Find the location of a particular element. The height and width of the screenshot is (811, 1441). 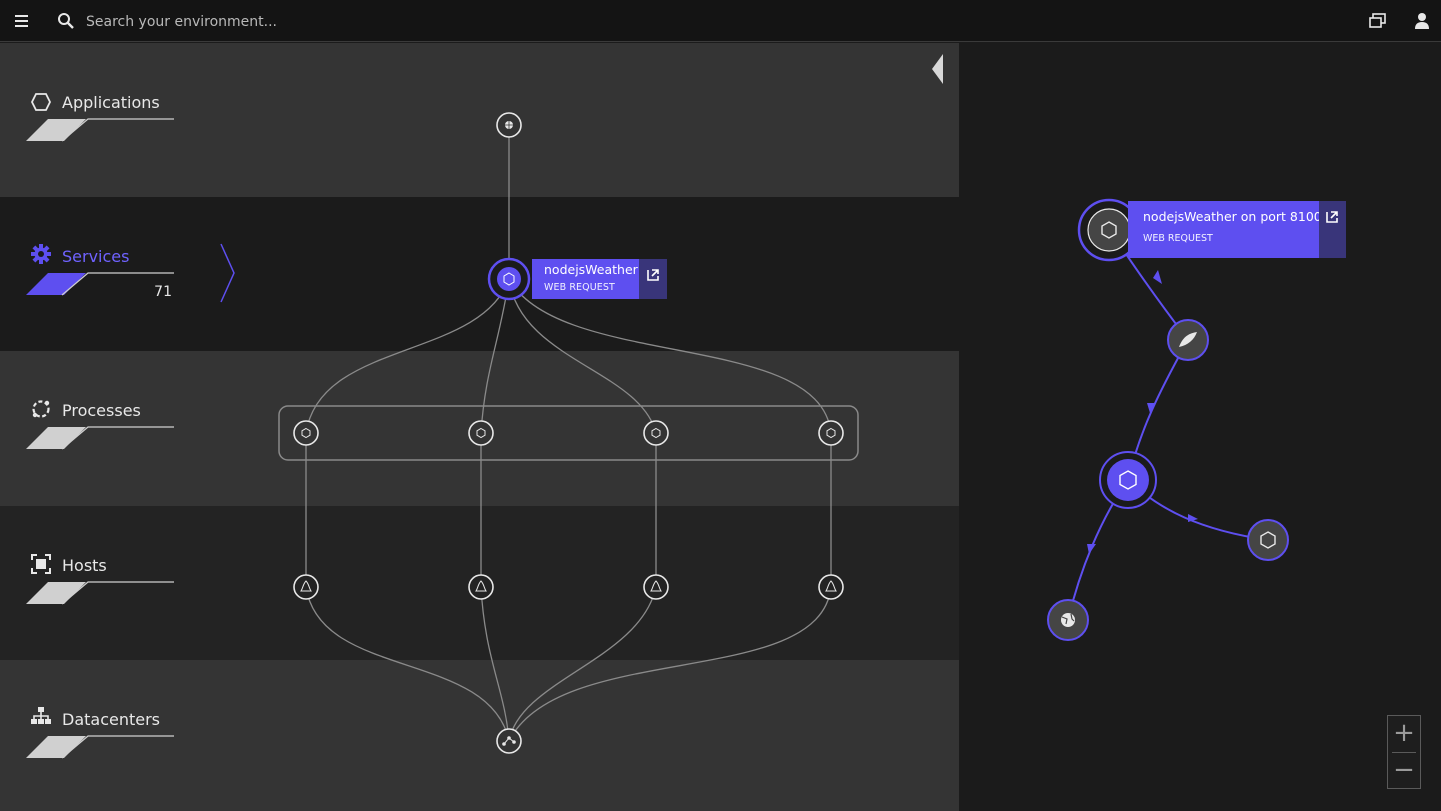

service-card-title: nodejsWeather is located at coordinates (591, 269).